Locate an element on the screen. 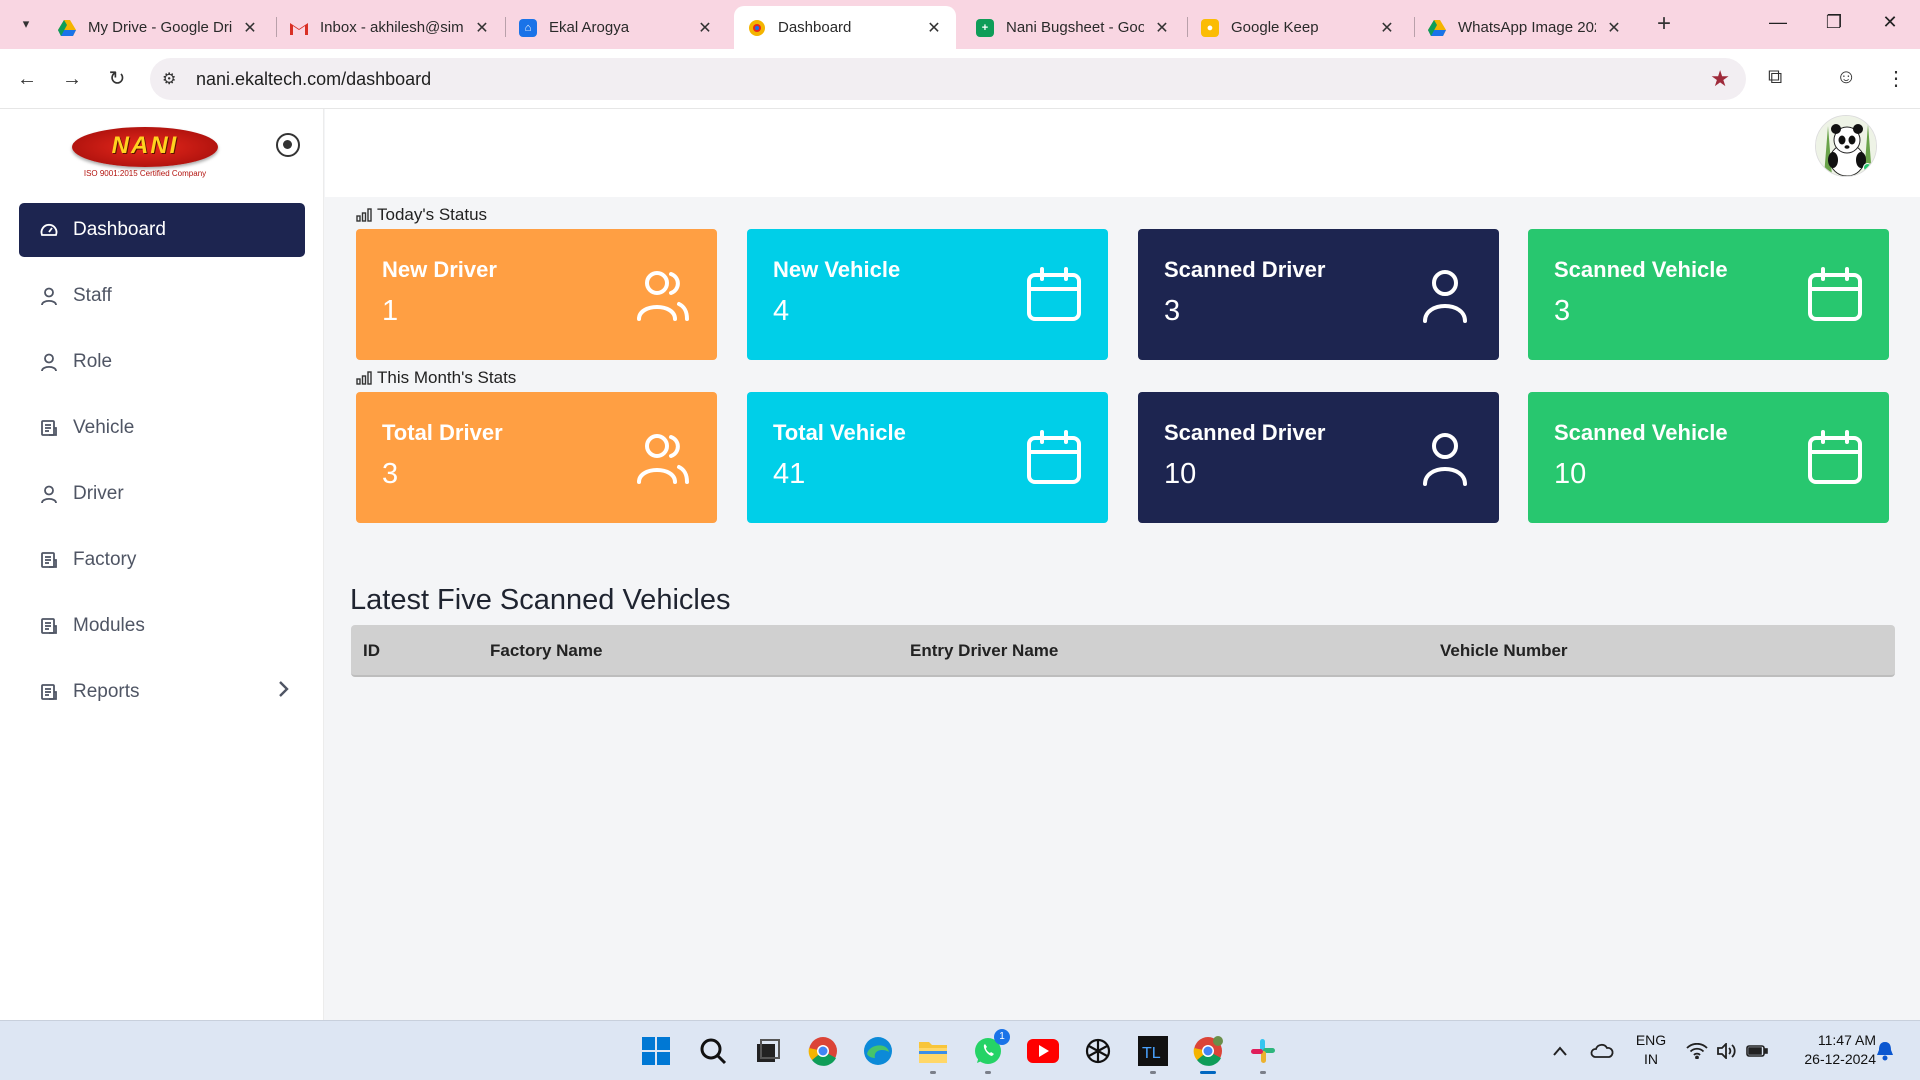 This screenshot has height=1080, width=1920. tab-google-keep: ● Google Keep ✕ is located at coordinates (1298, 27).